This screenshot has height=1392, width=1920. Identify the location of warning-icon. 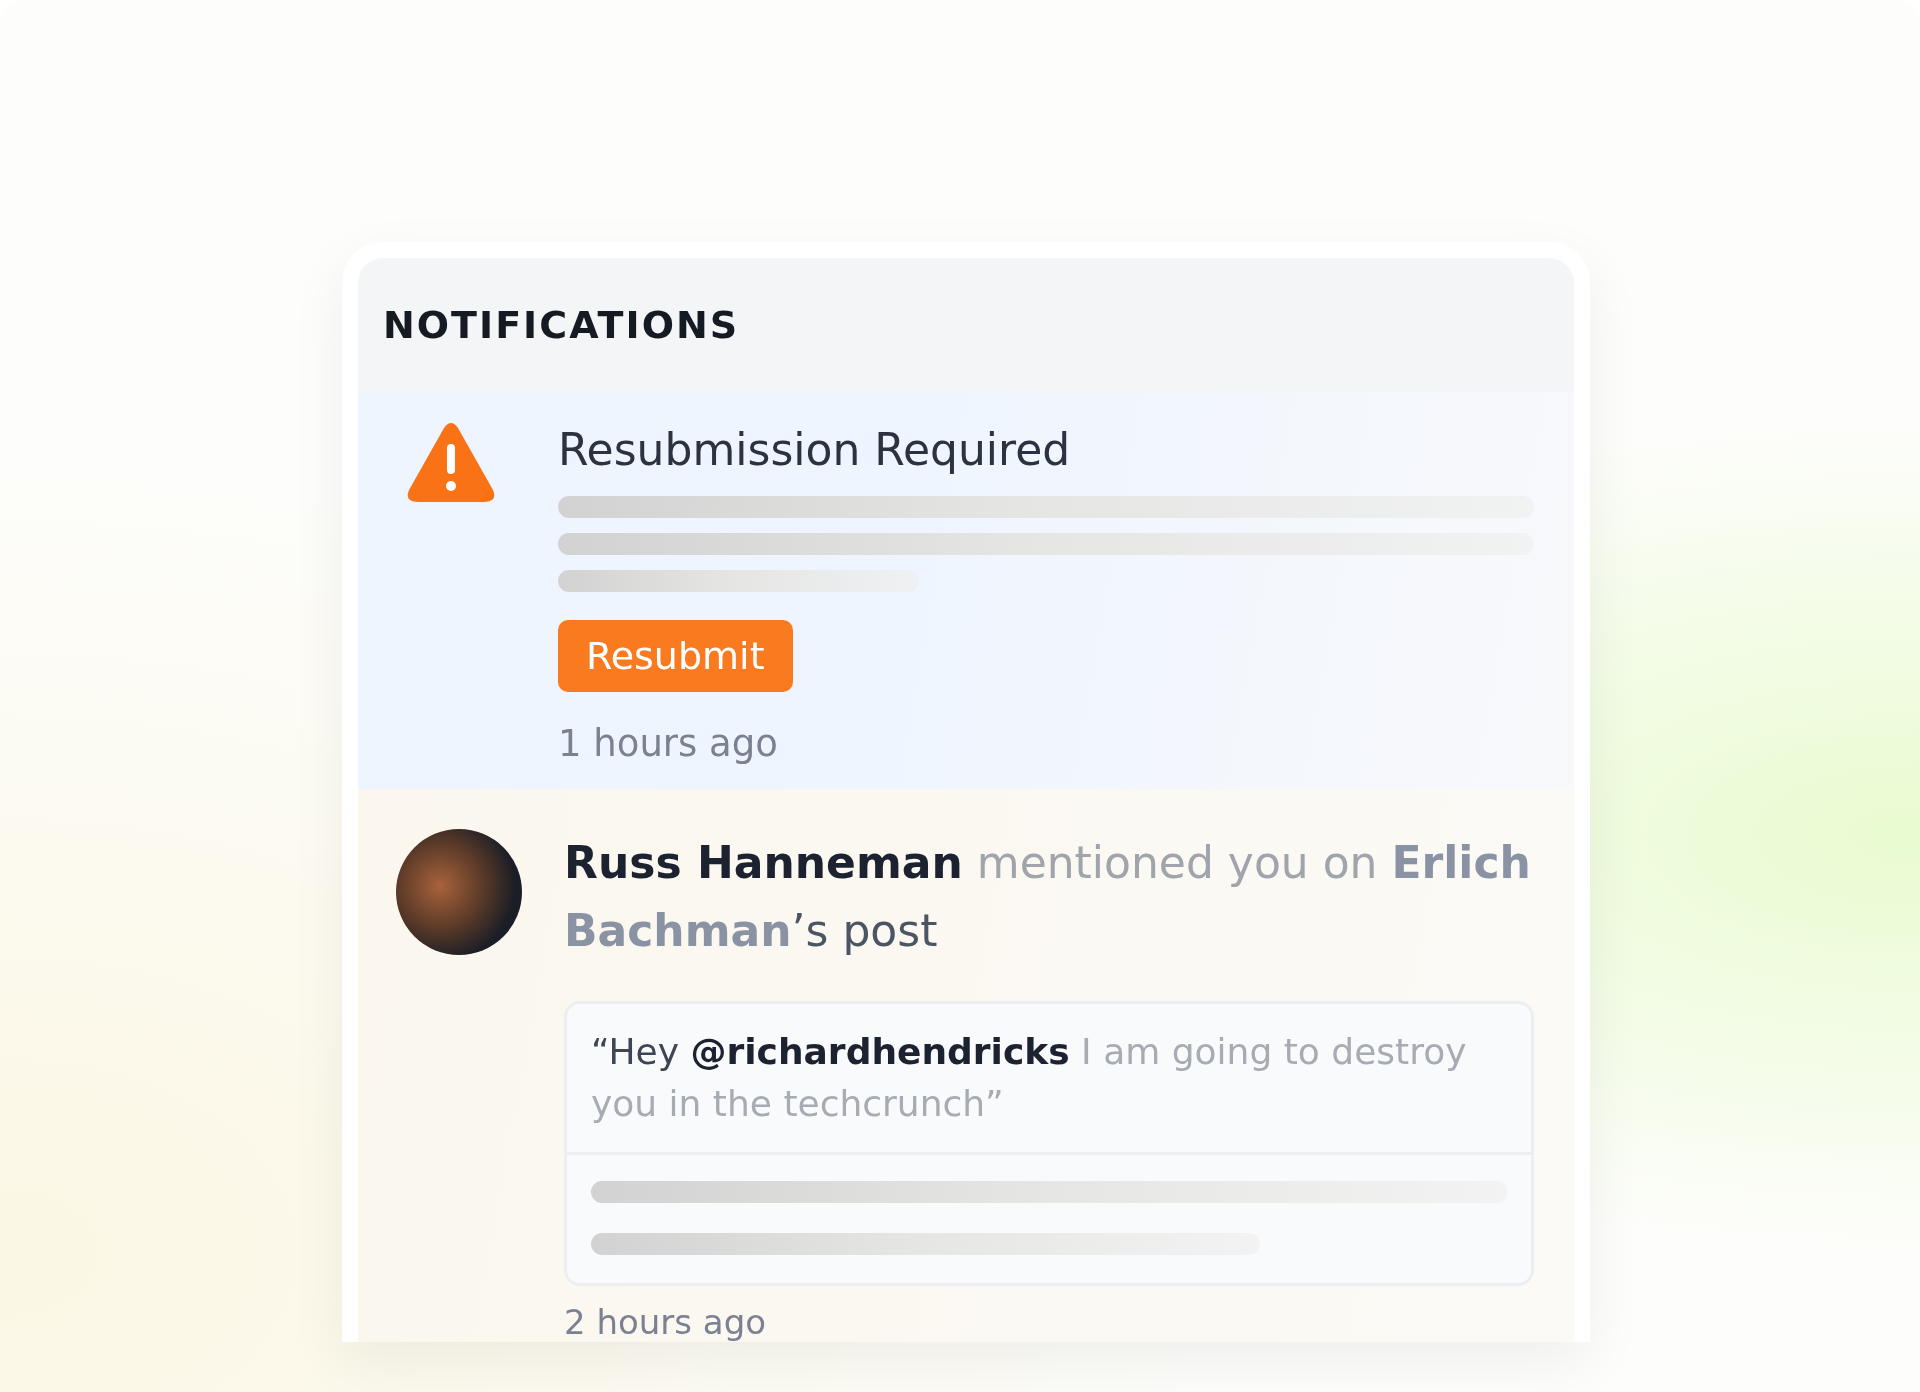
(451, 463).